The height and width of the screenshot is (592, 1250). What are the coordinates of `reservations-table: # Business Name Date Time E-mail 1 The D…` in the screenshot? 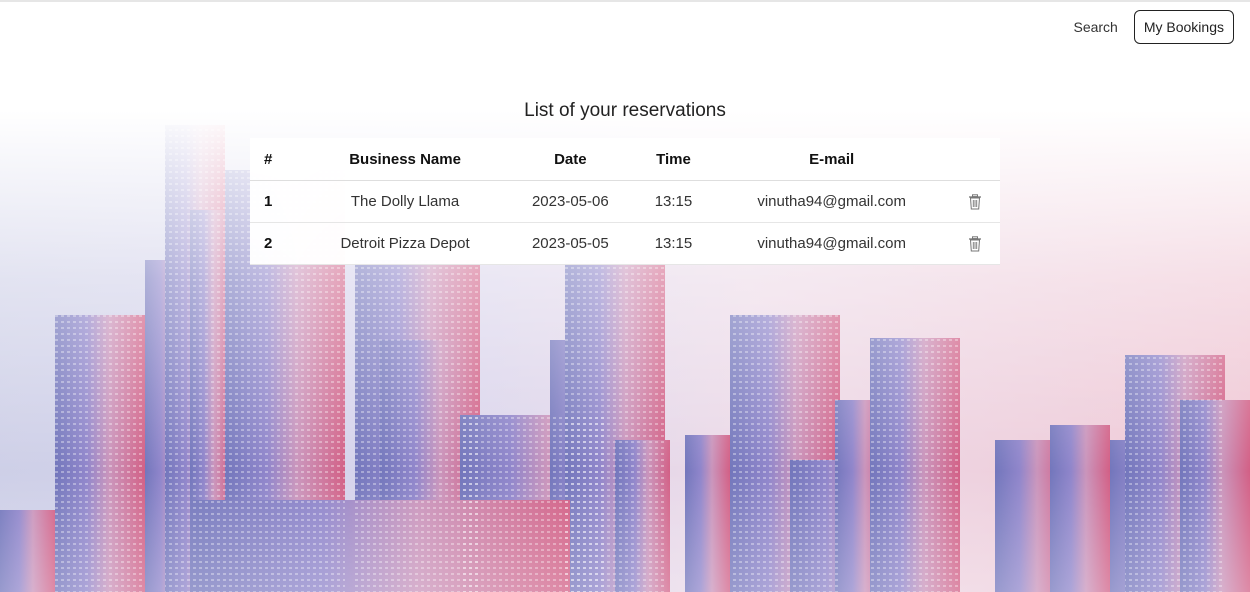 It's located at (625, 201).